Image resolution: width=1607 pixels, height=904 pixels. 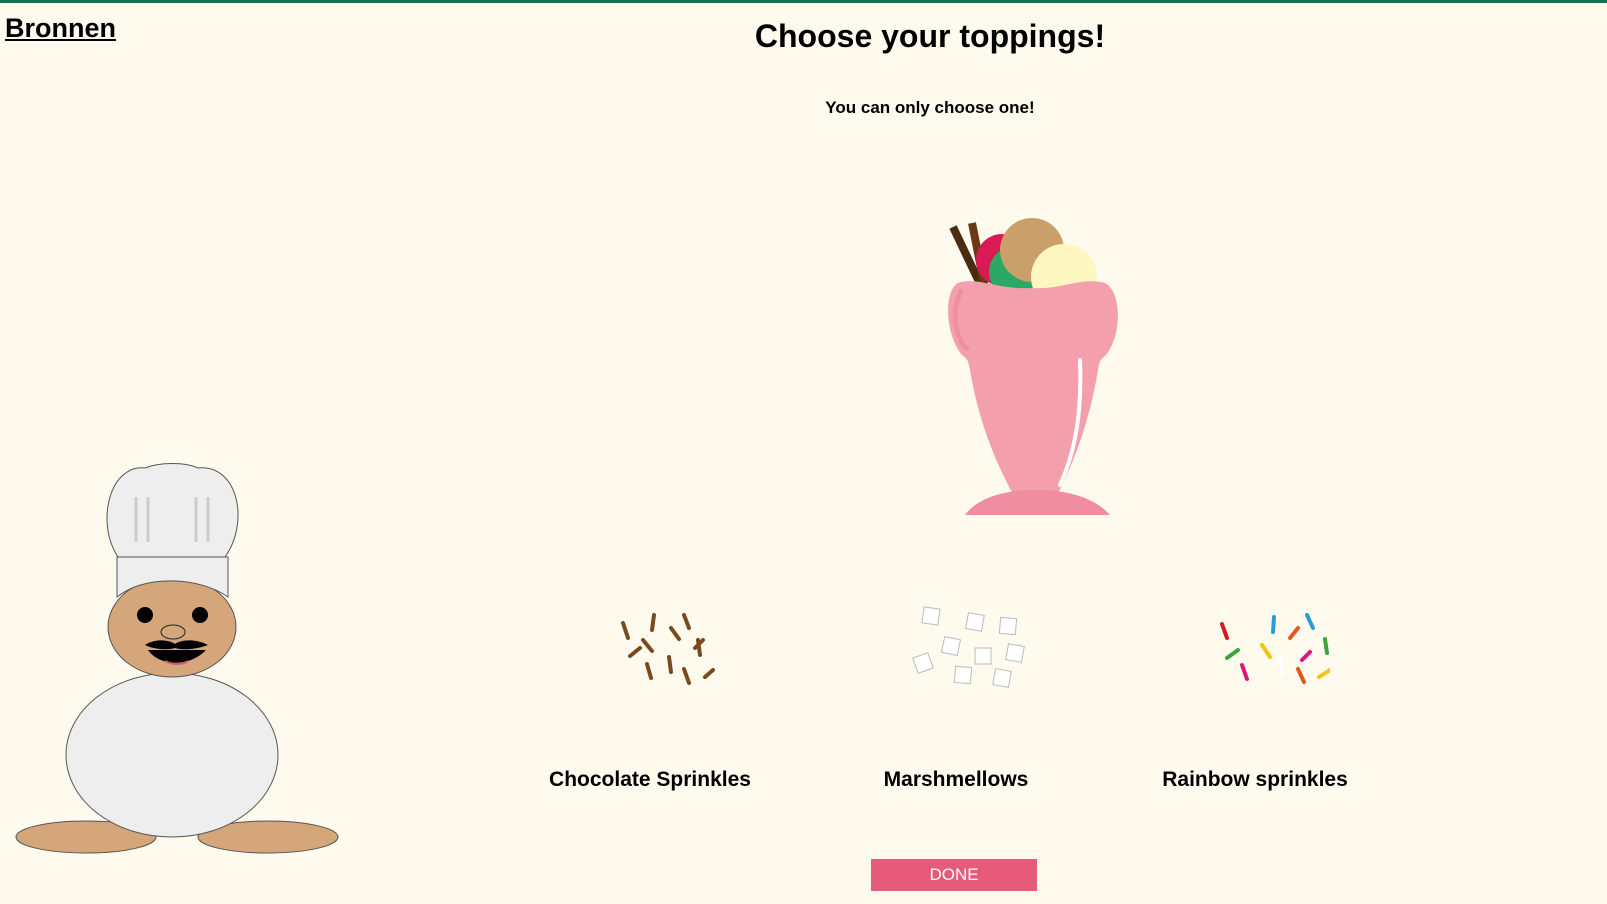 What do you see at coordinates (1033, 366) in the screenshot?
I see `sundae-glass-illustration` at bounding box center [1033, 366].